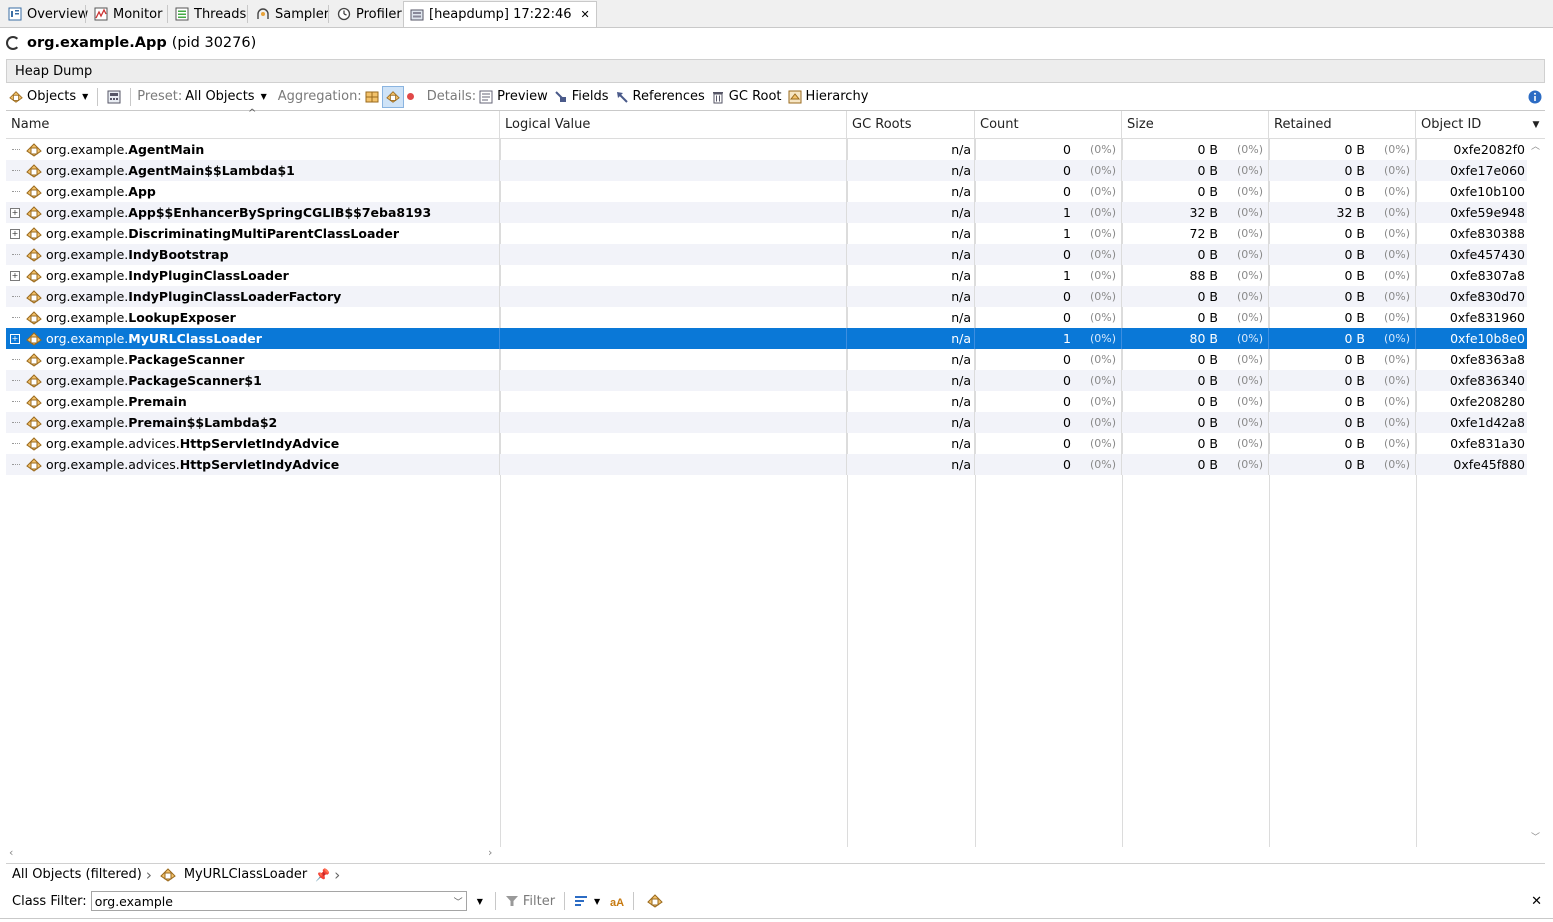  I want to click on tab-sampler: Sampler, so click(292, 14).